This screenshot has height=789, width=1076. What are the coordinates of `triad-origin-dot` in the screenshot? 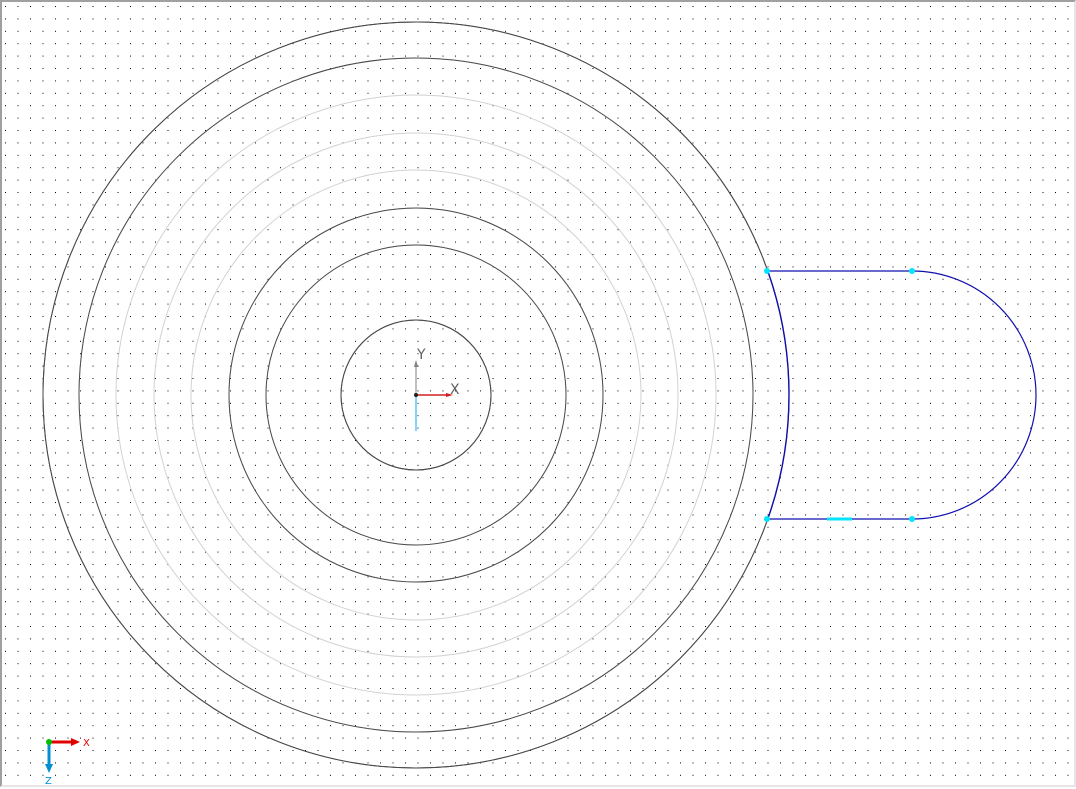 It's located at (49, 742).